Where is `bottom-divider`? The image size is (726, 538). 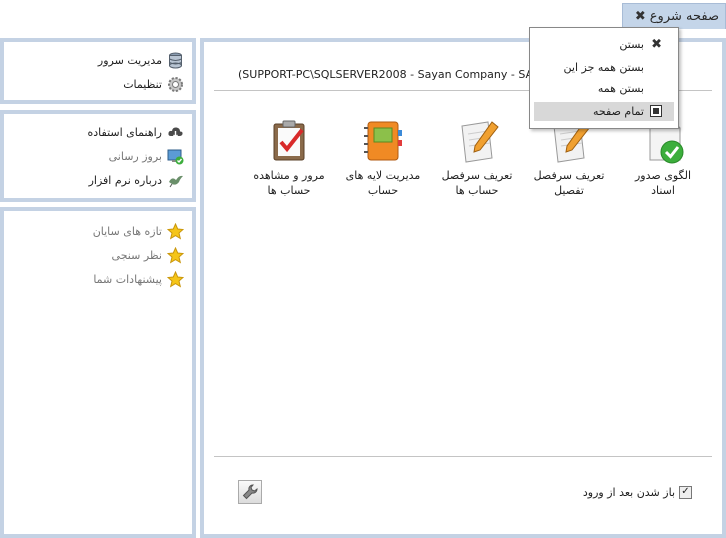
bottom-divider is located at coordinates (463, 456).